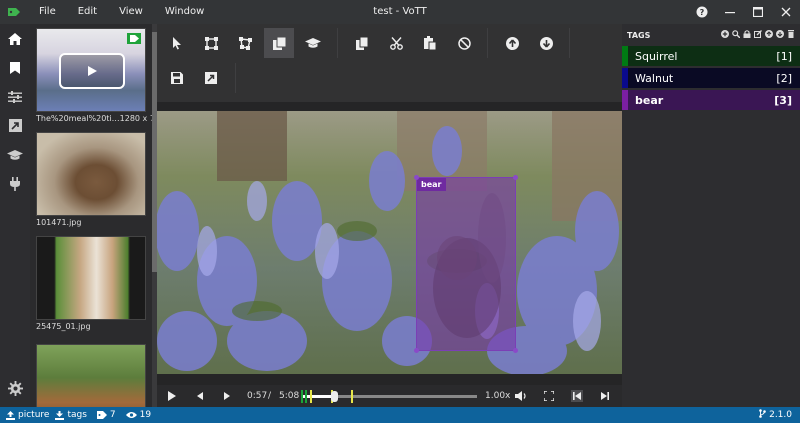 Image resolution: width=800 pixels, height=423 pixels. I want to click on status-tag-count: 7, so click(106, 415).